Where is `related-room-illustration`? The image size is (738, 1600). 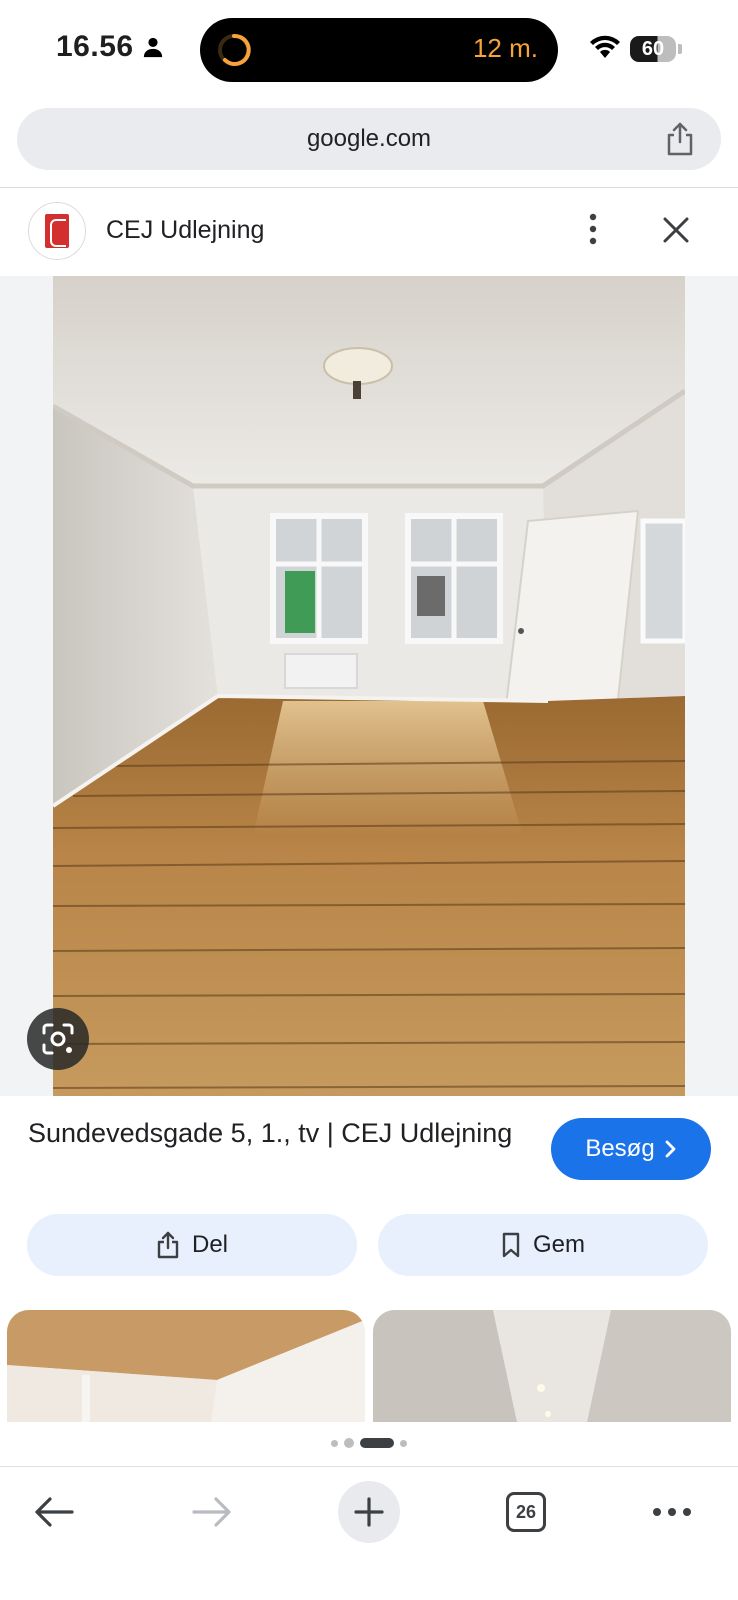 related-room-illustration is located at coordinates (186, 1366).